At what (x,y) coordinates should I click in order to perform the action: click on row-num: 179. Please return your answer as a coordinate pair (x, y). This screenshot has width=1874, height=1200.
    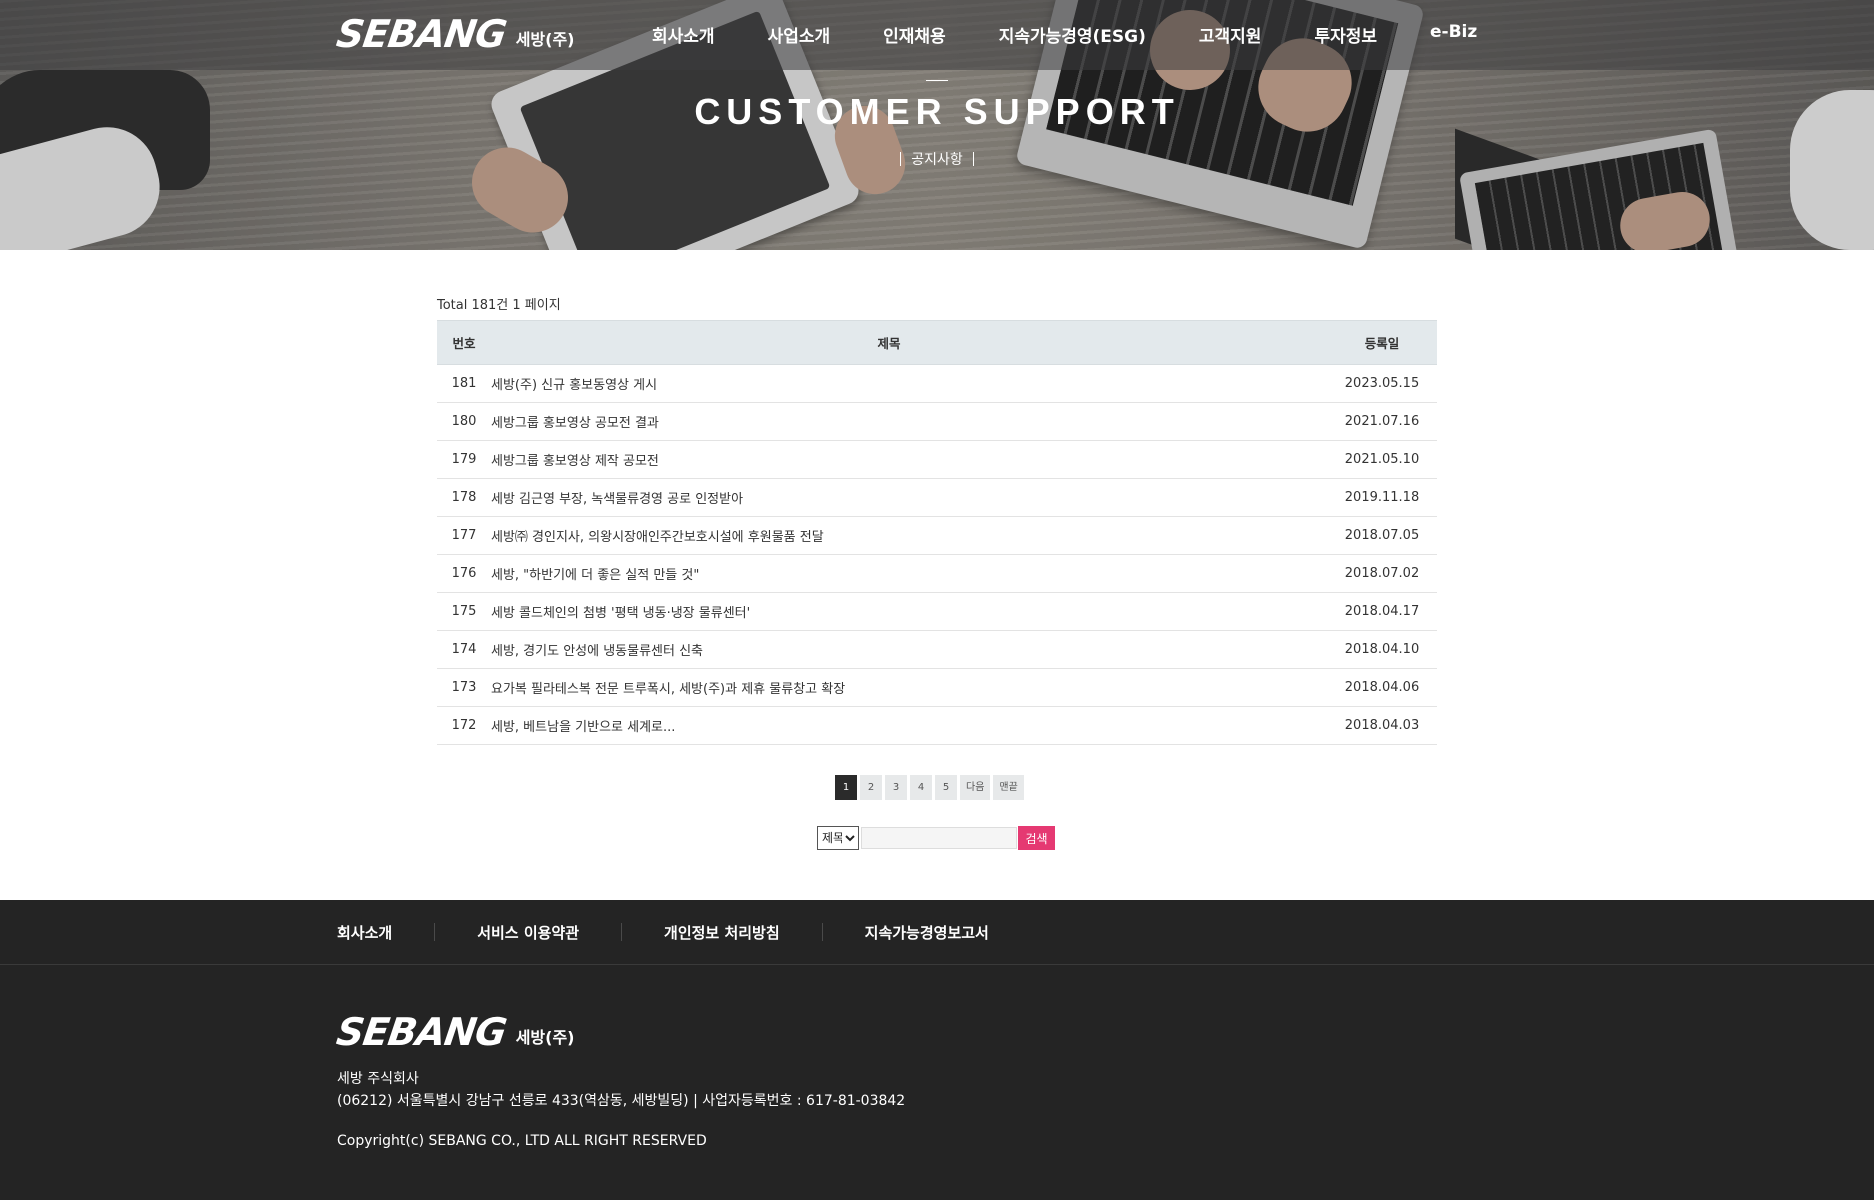
    Looking at the image, I should click on (464, 459).